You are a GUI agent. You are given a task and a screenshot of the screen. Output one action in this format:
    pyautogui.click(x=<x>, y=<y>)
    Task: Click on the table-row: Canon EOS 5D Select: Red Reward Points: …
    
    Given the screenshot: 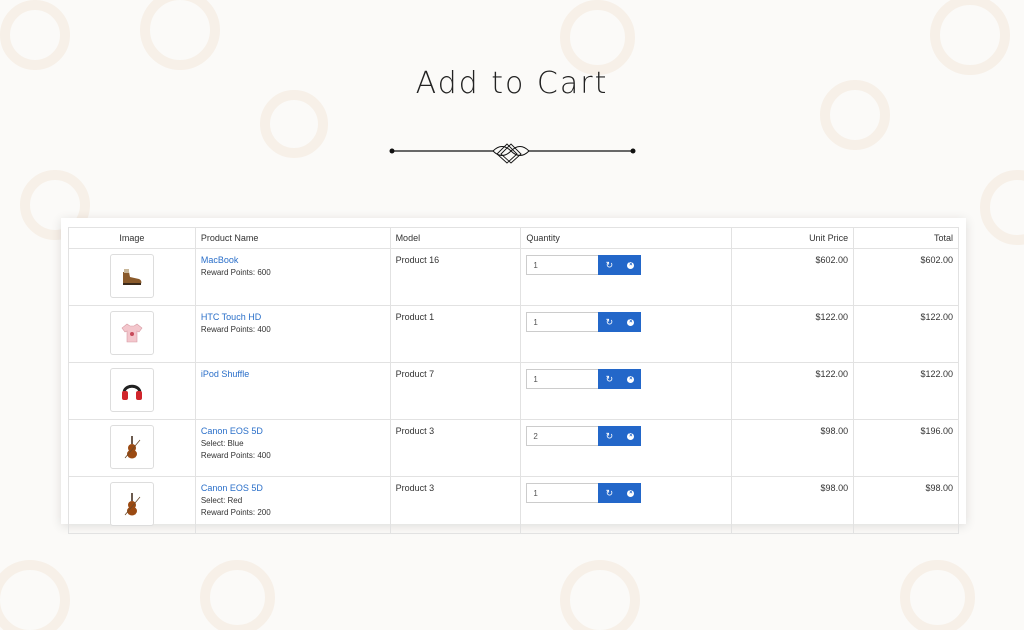 What is the action you would take?
    pyautogui.click(x=513, y=505)
    